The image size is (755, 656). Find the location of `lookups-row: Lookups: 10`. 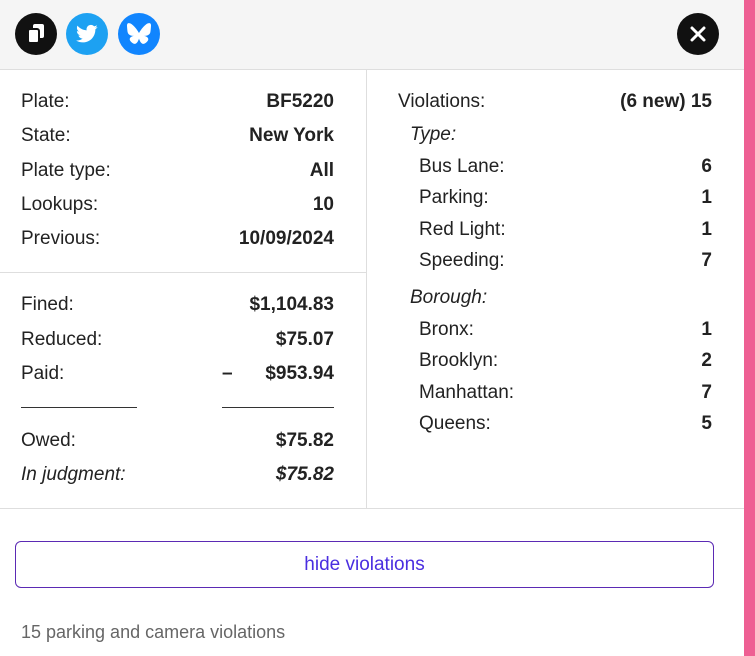

lookups-row: Lookups: 10 is located at coordinates (177, 205).